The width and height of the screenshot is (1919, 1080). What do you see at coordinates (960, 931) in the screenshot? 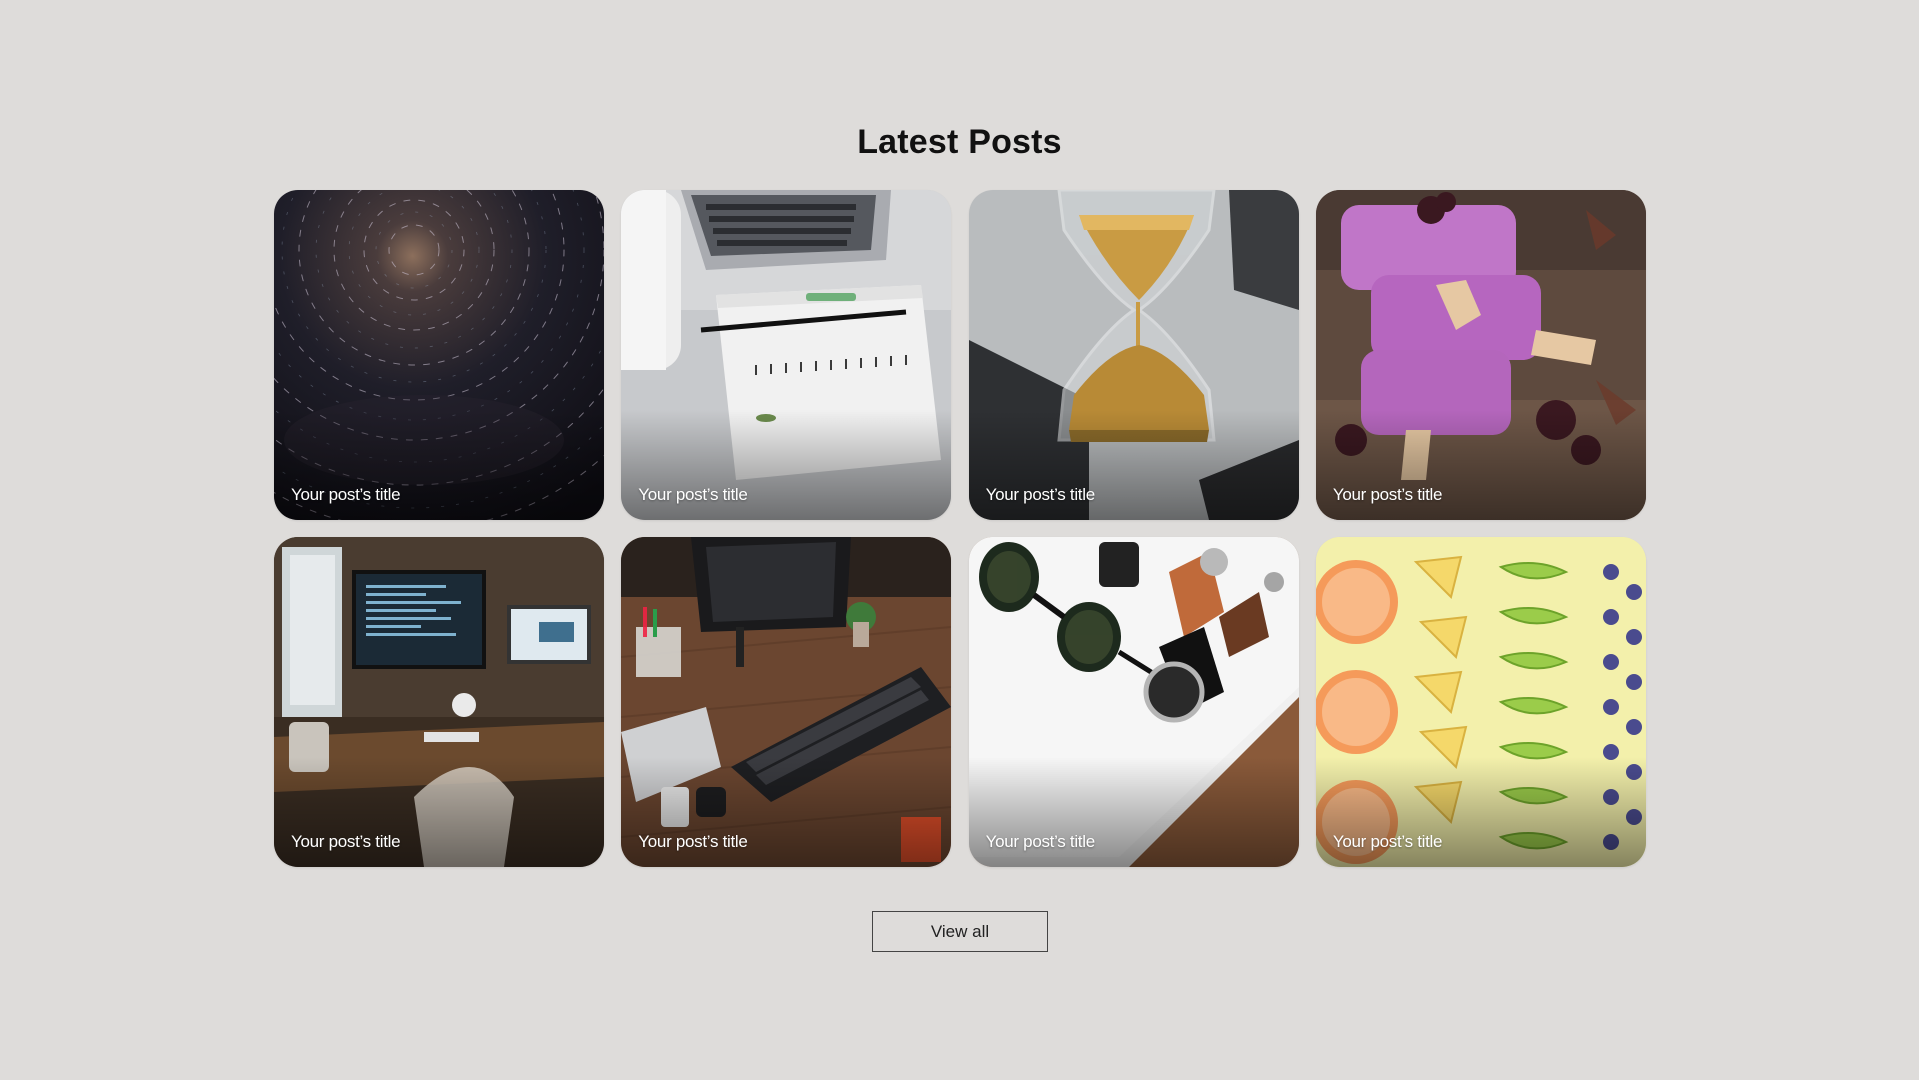
I see `view-all-button: View all` at bounding box center [960, 931].